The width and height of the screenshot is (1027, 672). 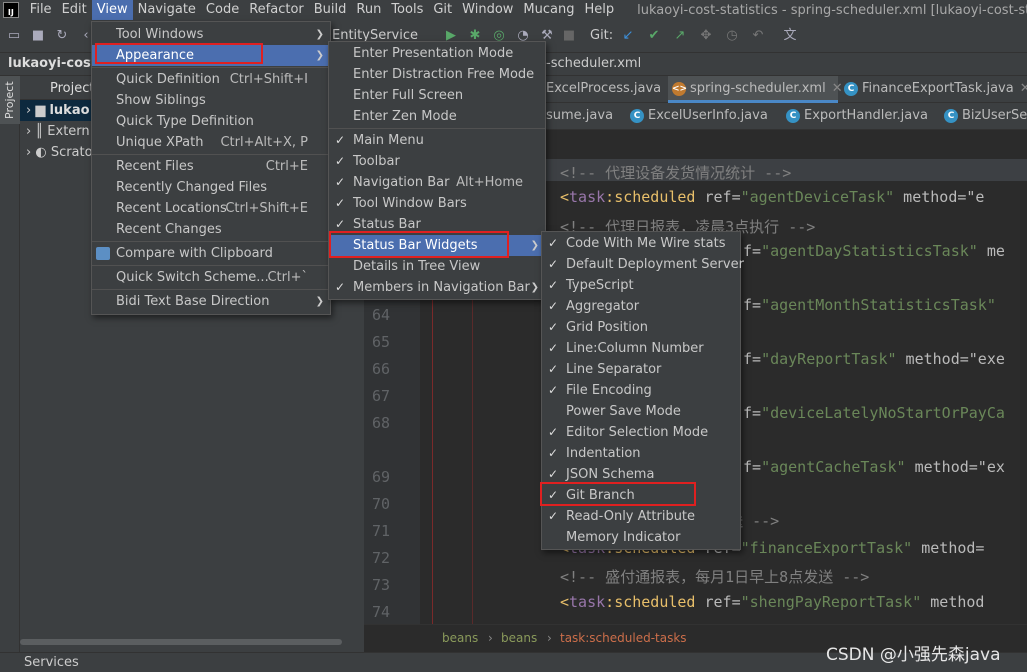 What do you see at coordinates (641, 243) in the screenshot?
I see `menu-item-code-with-me-wire-stats: ✓ Code With Me Wire stats` at bounding box center [641, 243].